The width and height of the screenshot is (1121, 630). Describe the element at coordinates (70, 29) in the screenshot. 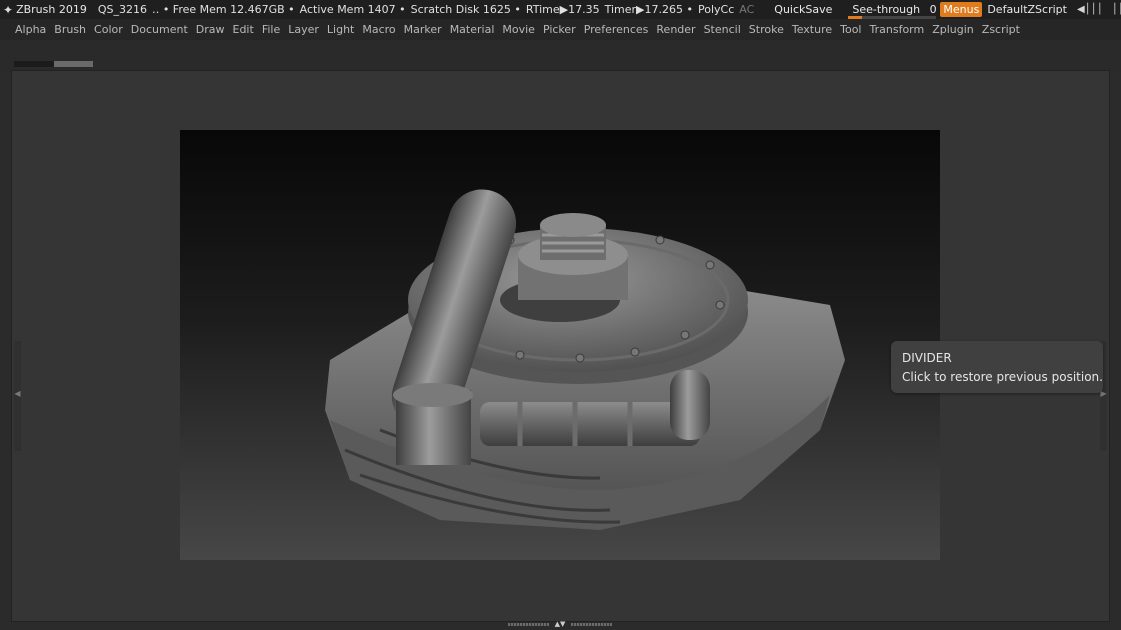

I see `menu-brush: Brush` at that location.